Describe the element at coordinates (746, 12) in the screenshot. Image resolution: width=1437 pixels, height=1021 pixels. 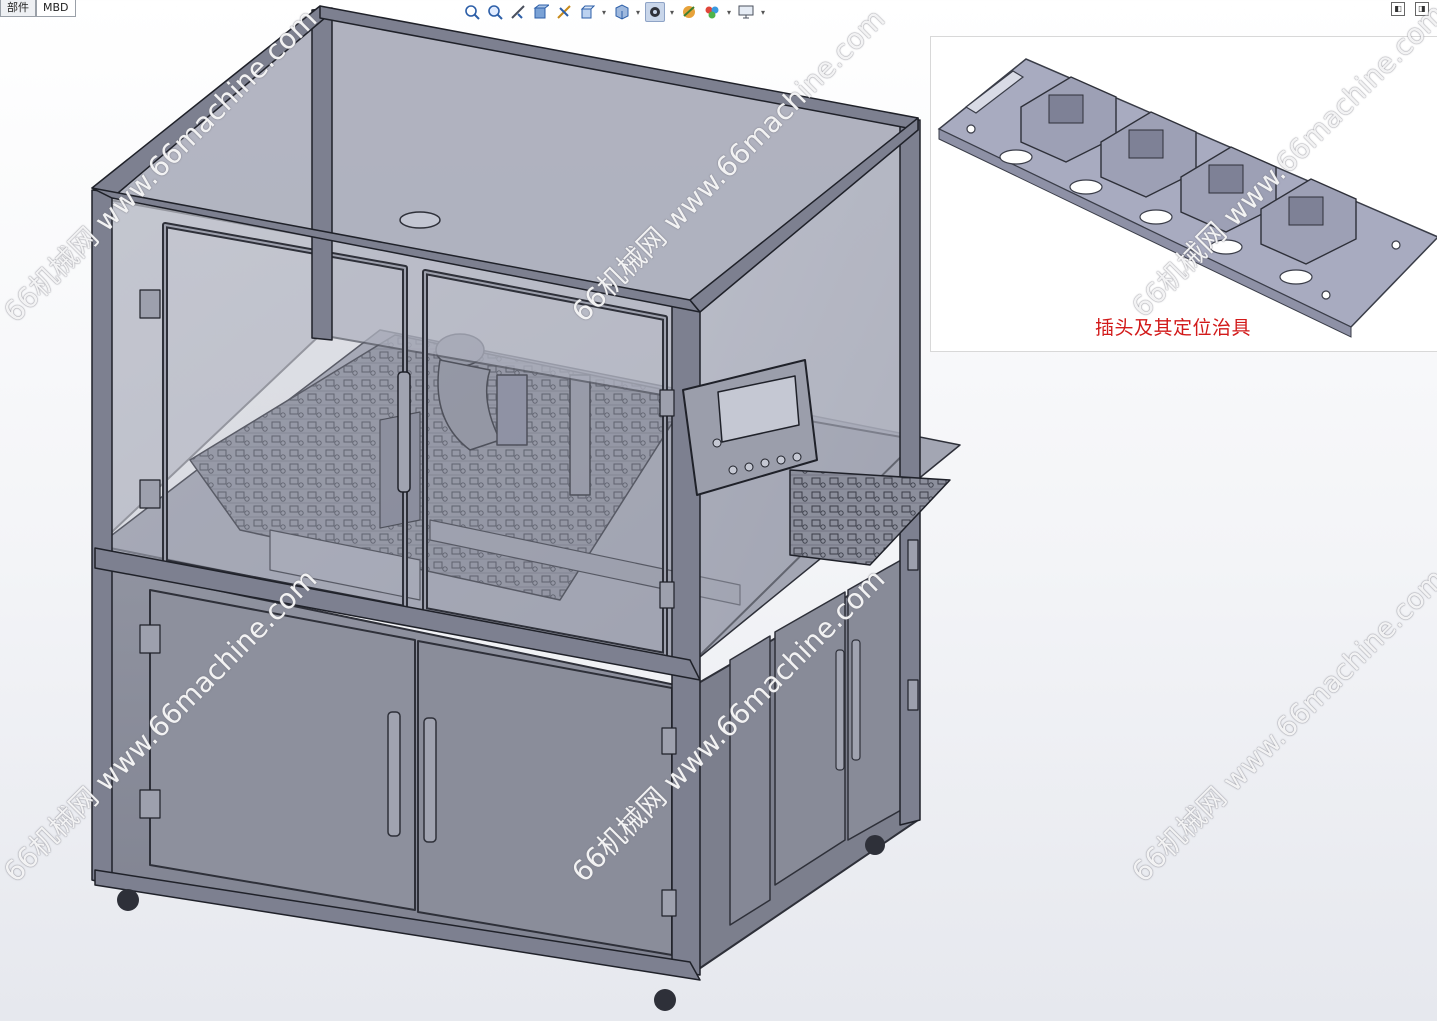
I see `view-settings-icon` at that location.